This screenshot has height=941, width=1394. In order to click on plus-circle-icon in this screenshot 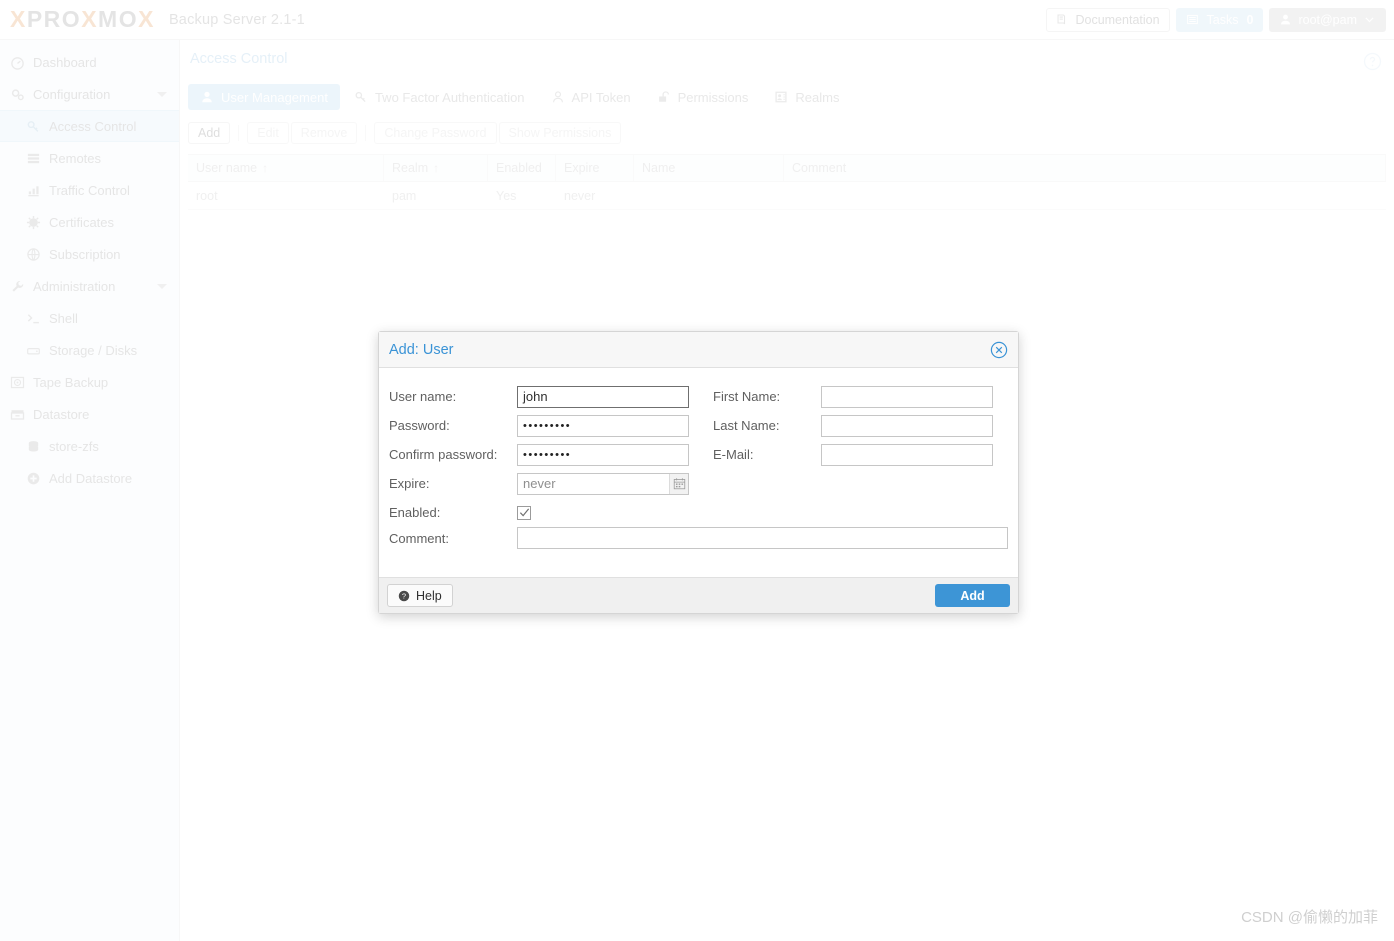, I will do `click(33, 478)`.